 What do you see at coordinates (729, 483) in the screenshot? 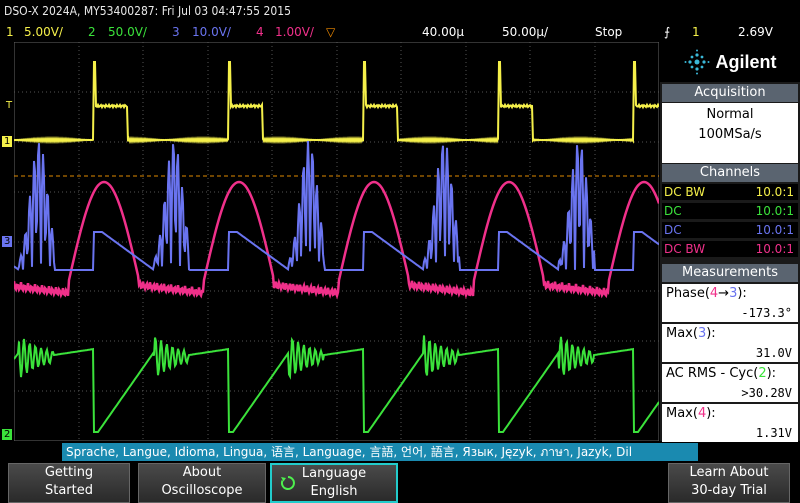
I see `learn-about-trial-button: Learn About 30-day Trial` at bounding box center [729, 483].